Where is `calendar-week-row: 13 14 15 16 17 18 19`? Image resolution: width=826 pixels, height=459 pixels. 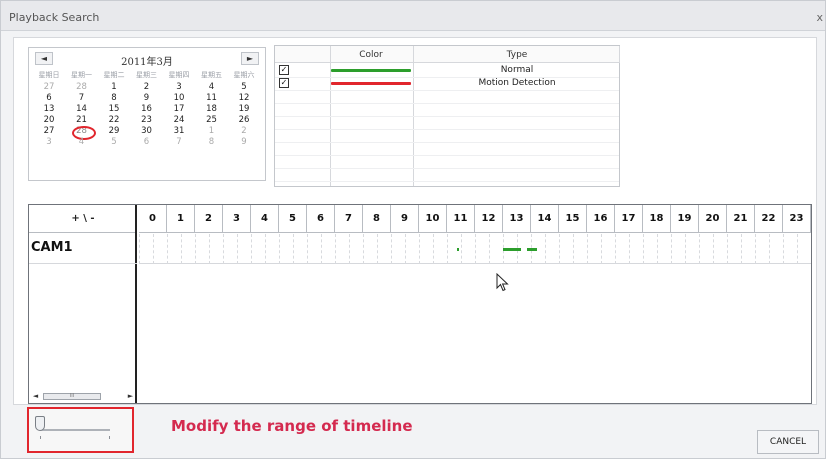 calendar-week-row: 13 14 15 16 17 18 19 is located at coordinates (148, 109).